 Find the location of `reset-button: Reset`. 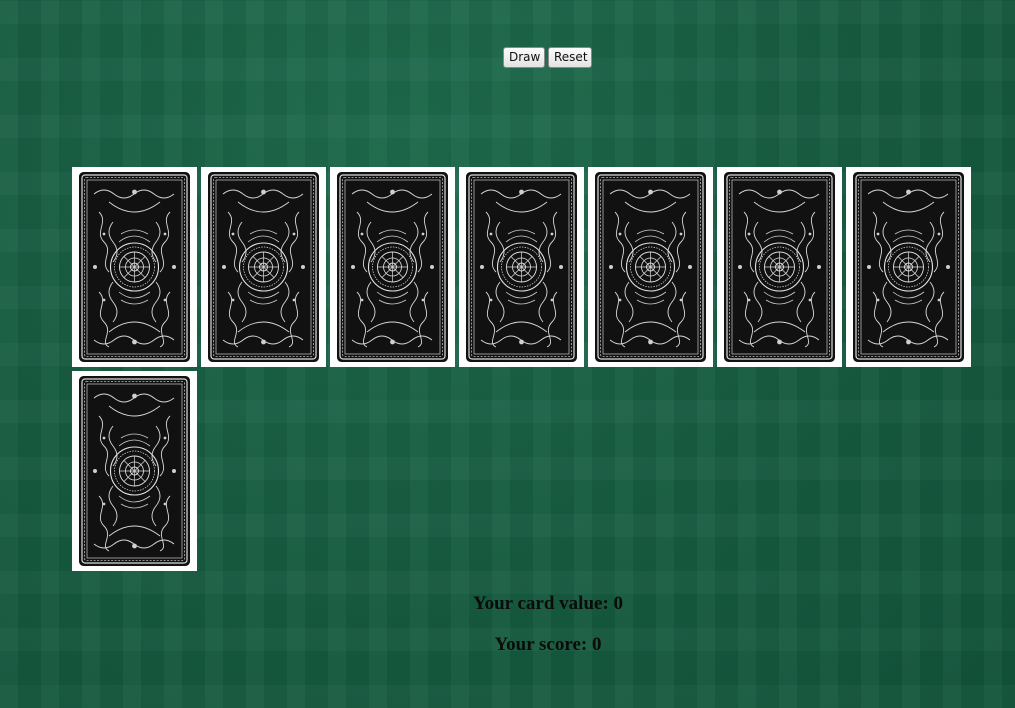

reset-button: Reset is located at coordinates (570, 57).